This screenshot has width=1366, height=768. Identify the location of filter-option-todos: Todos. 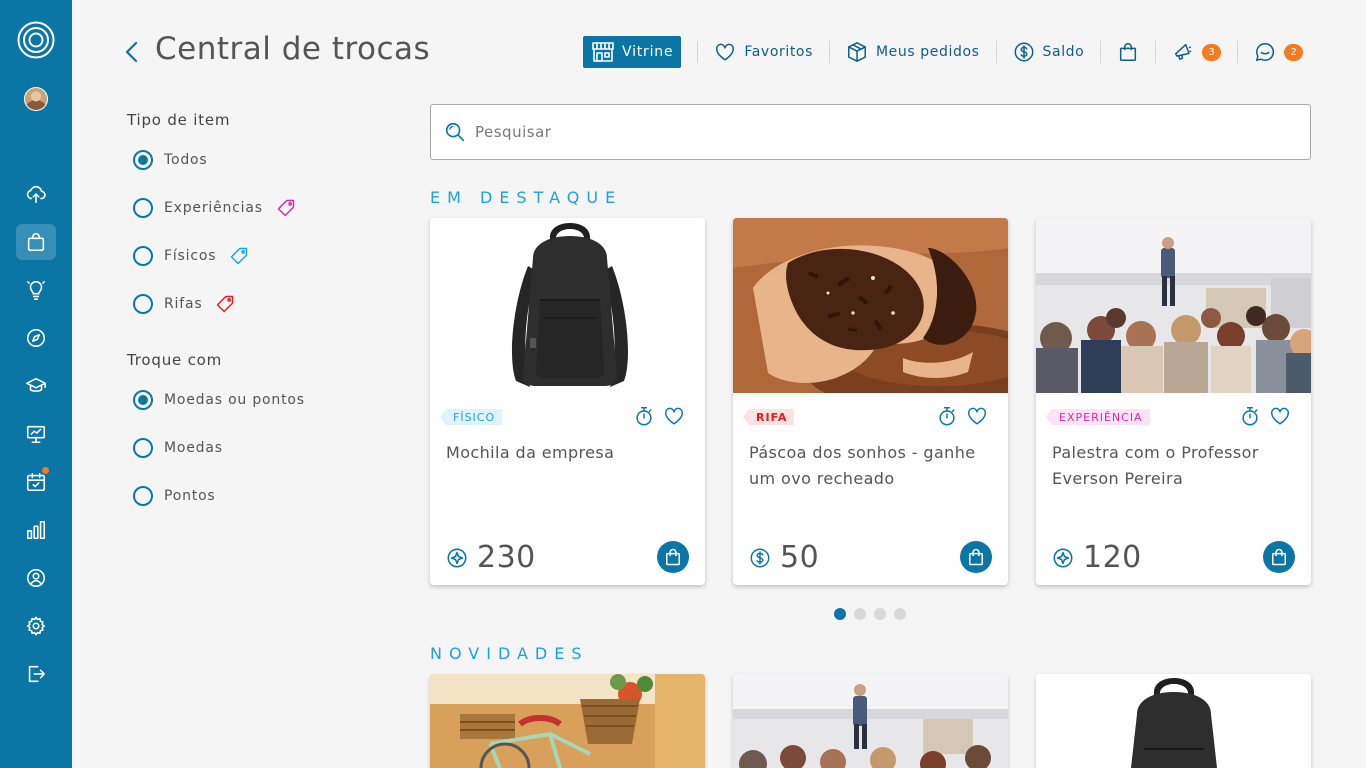
(170, 160).